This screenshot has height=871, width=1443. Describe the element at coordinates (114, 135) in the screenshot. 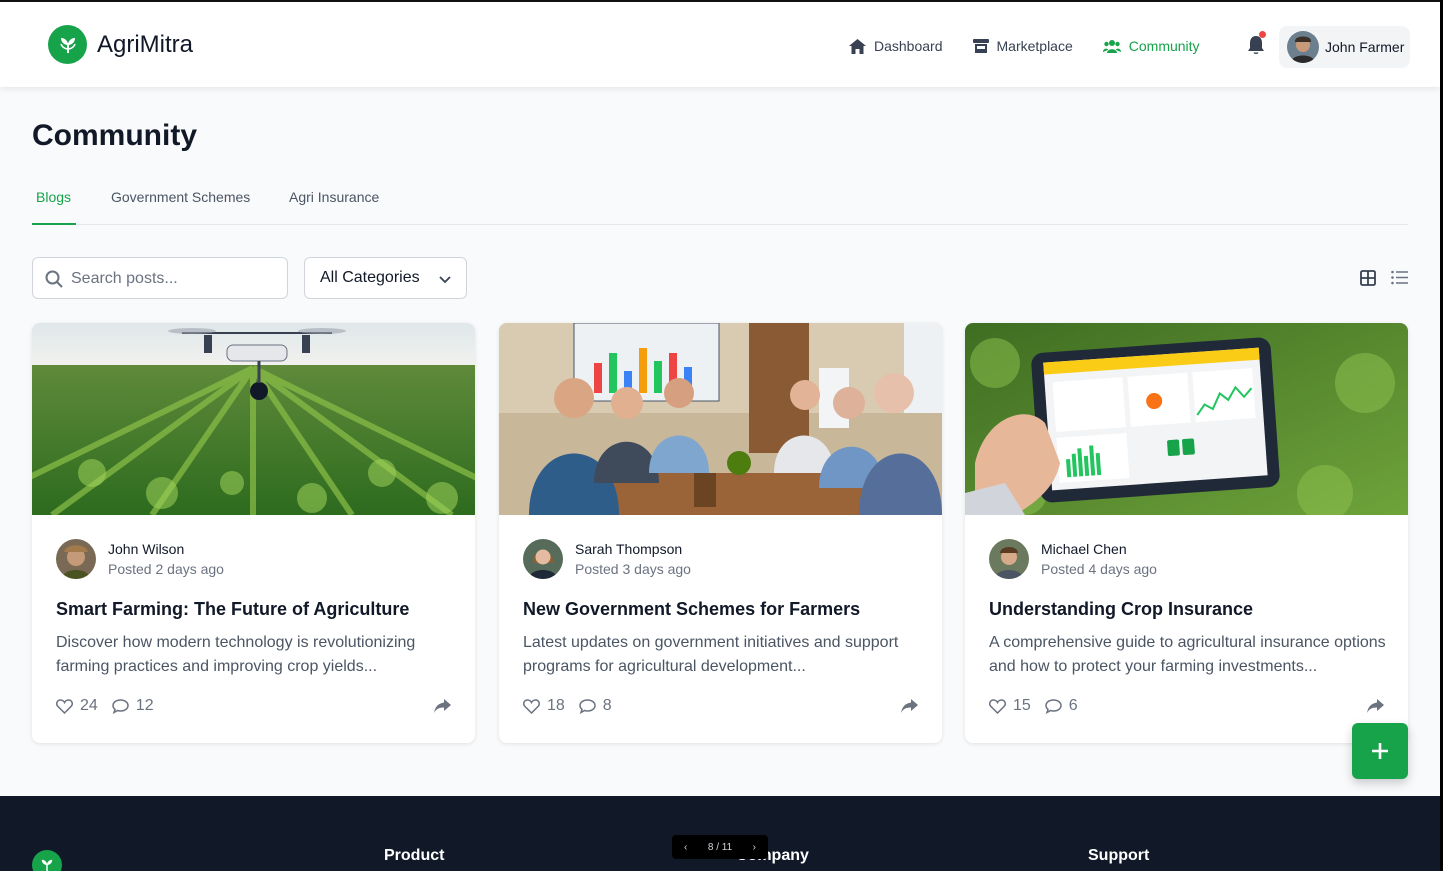

I see `page-title: Community` at that location.